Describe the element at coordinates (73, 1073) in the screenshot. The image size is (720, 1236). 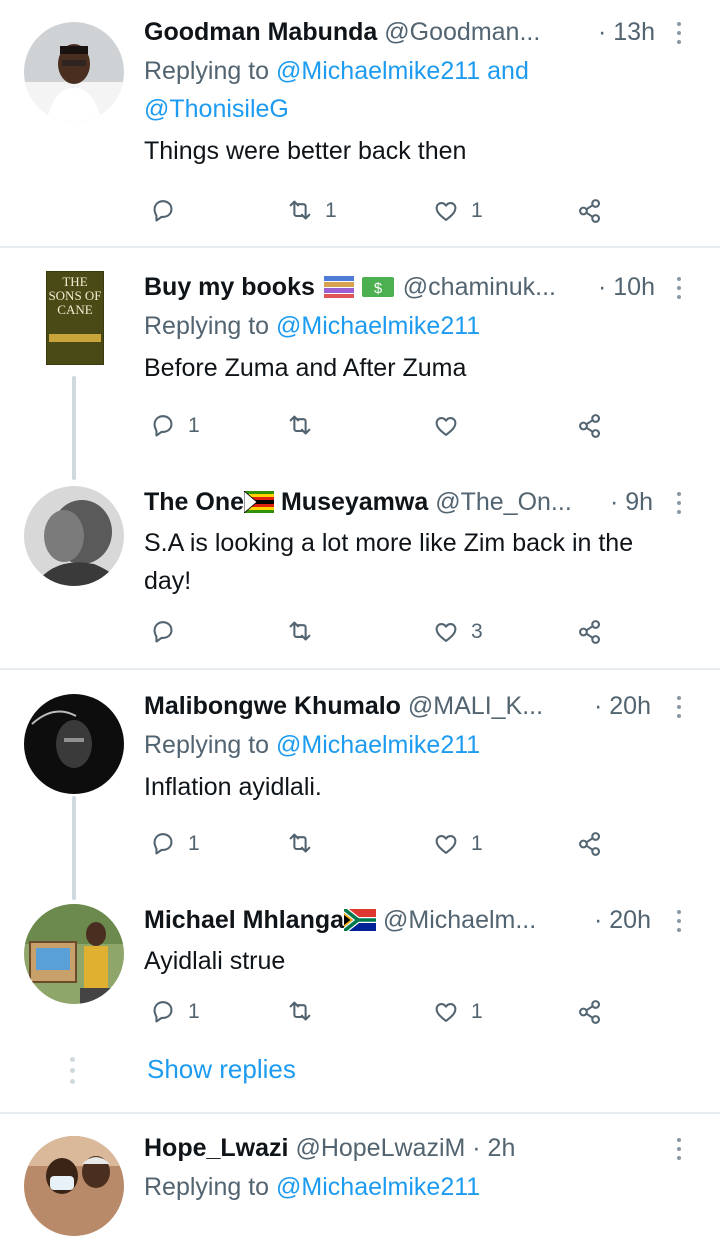
I see `more-replies-dots` at that location.